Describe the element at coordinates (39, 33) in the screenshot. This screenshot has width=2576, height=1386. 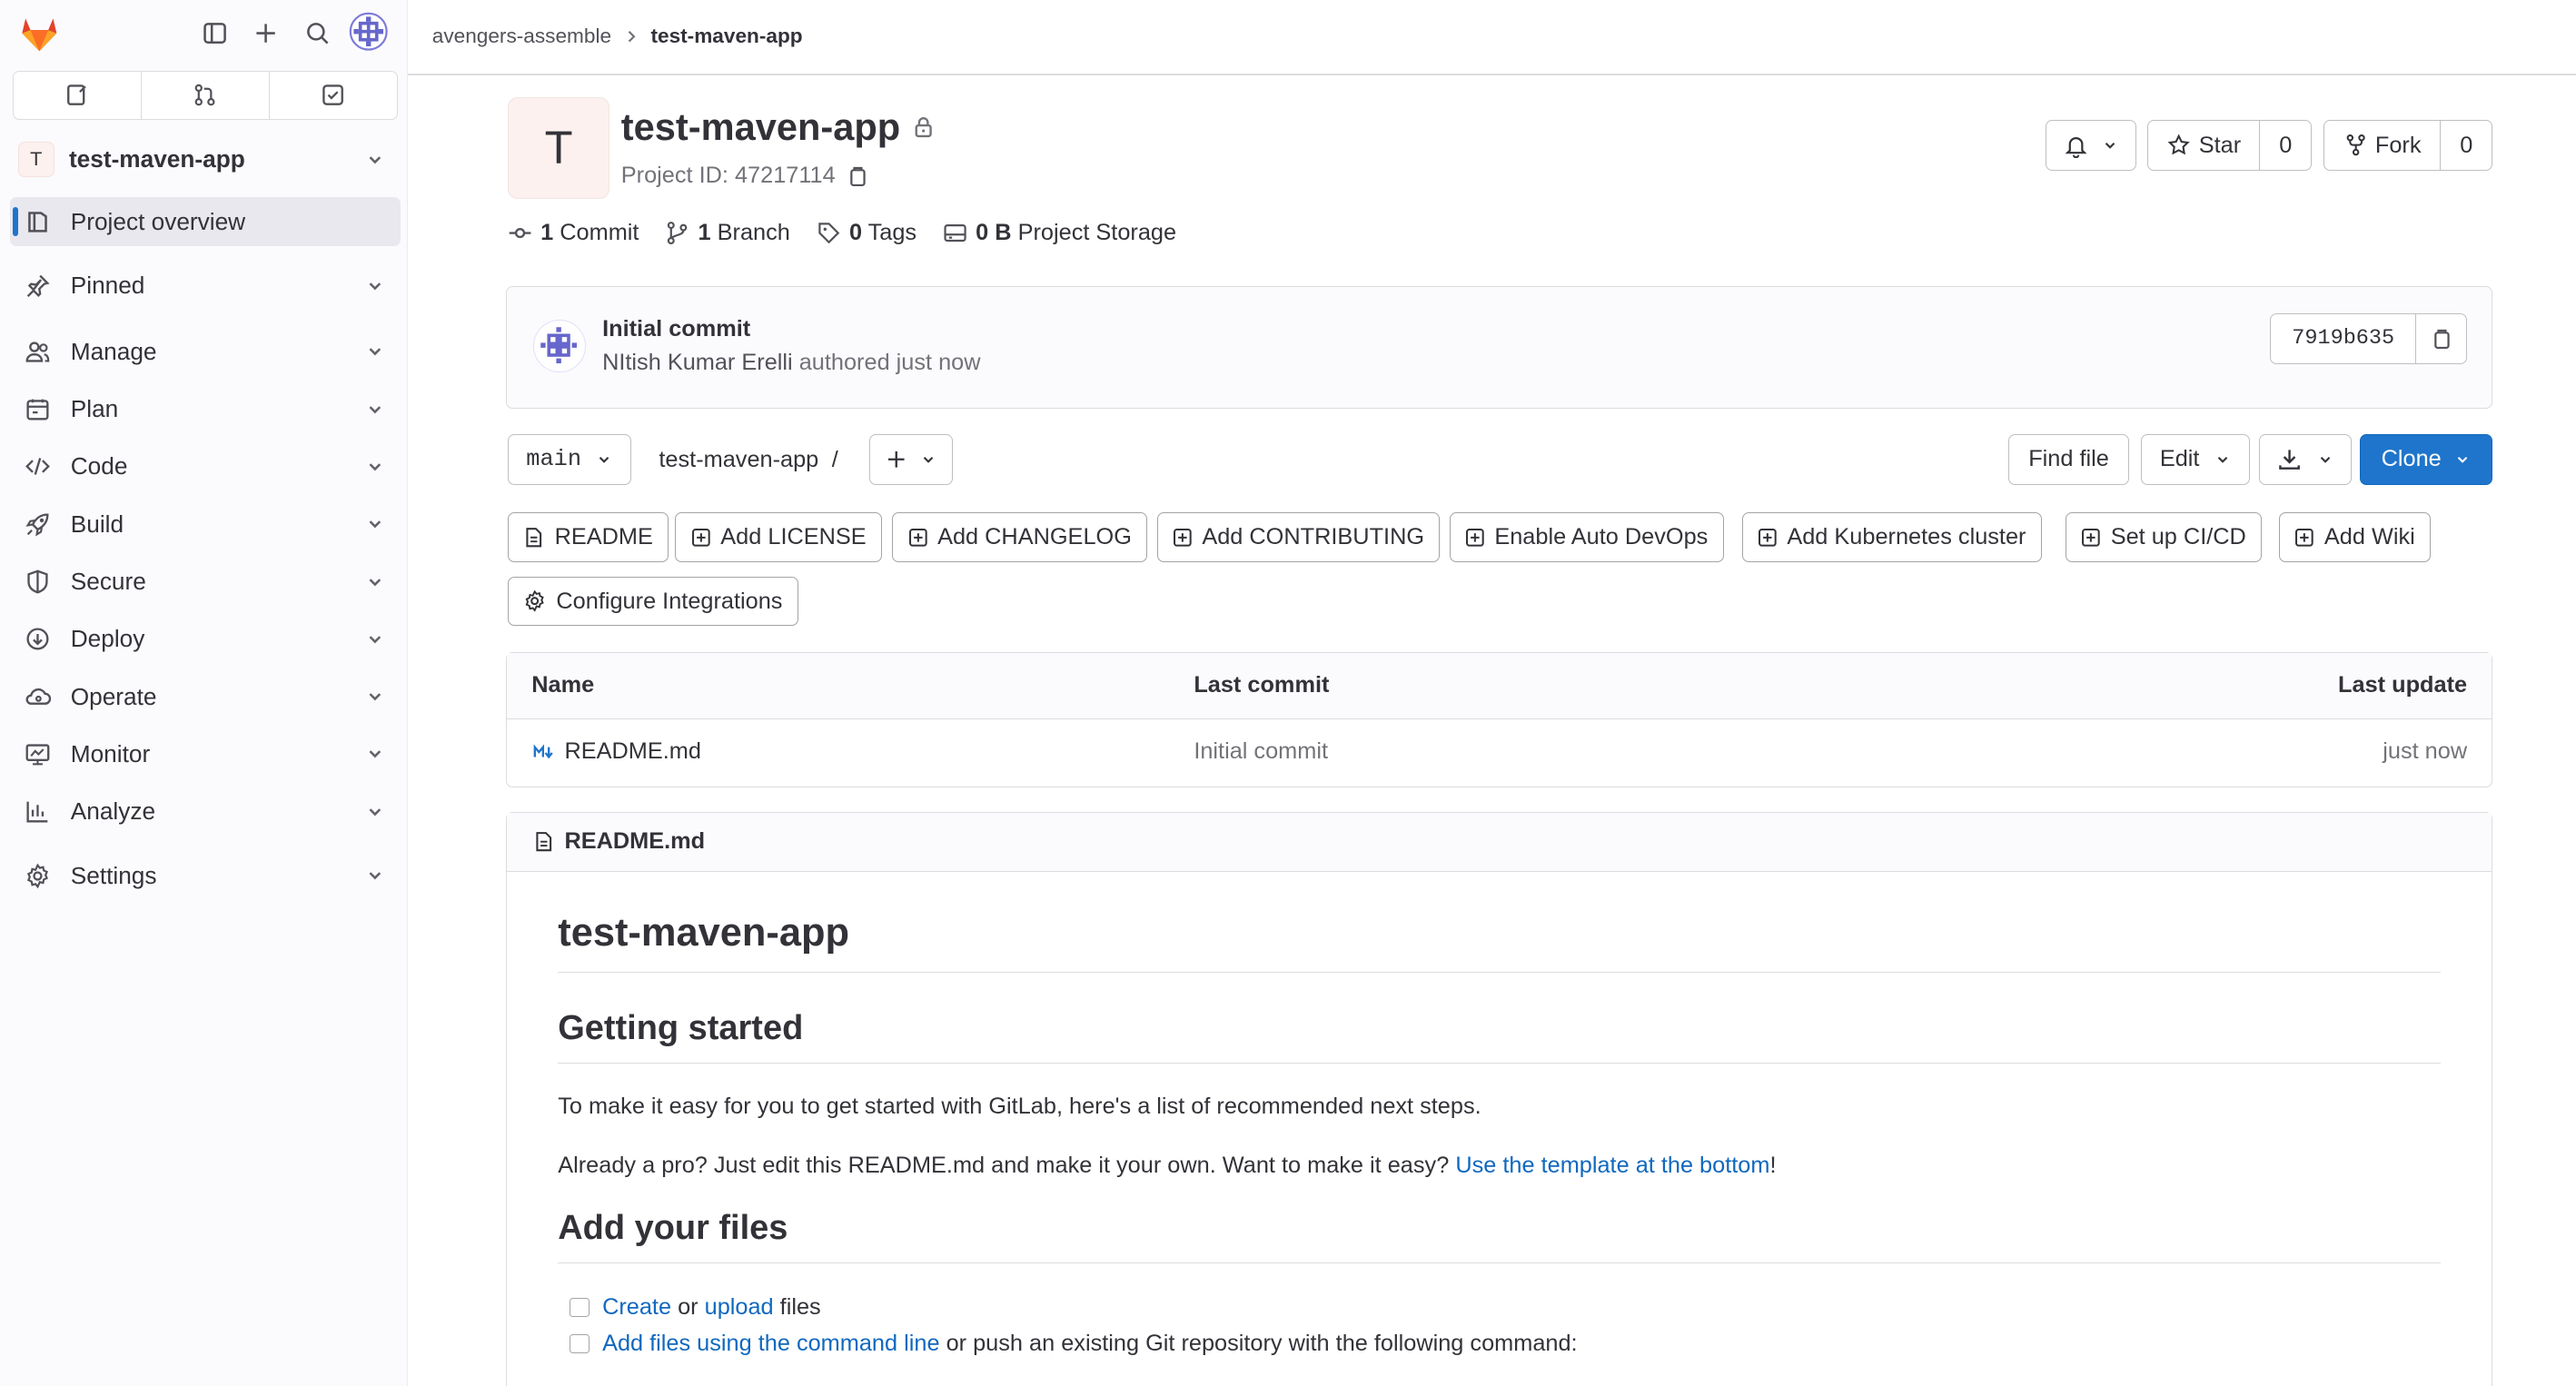
I see `gitlab-logo-icon` at that location.